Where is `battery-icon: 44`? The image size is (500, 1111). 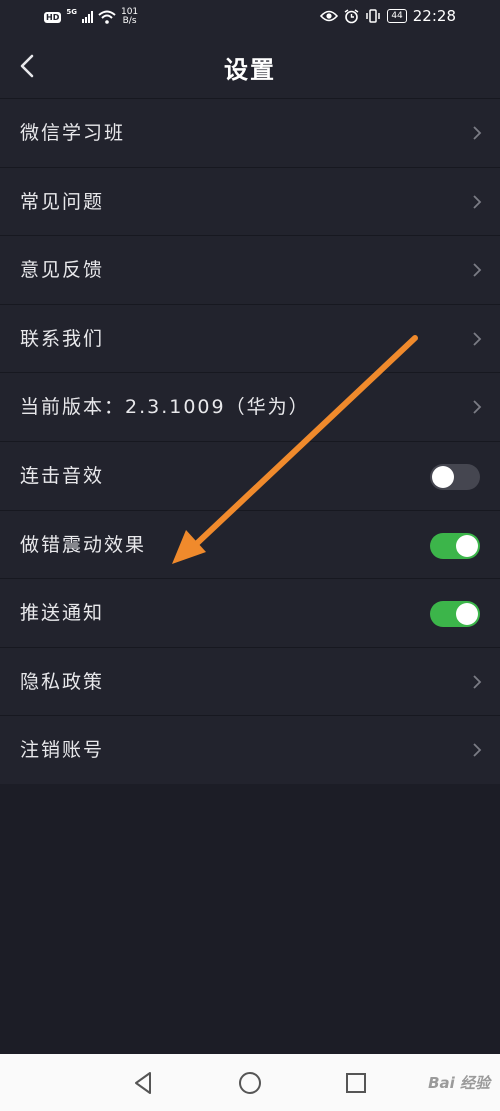
battery-icon: 44 is located at coordinates (397, 16).